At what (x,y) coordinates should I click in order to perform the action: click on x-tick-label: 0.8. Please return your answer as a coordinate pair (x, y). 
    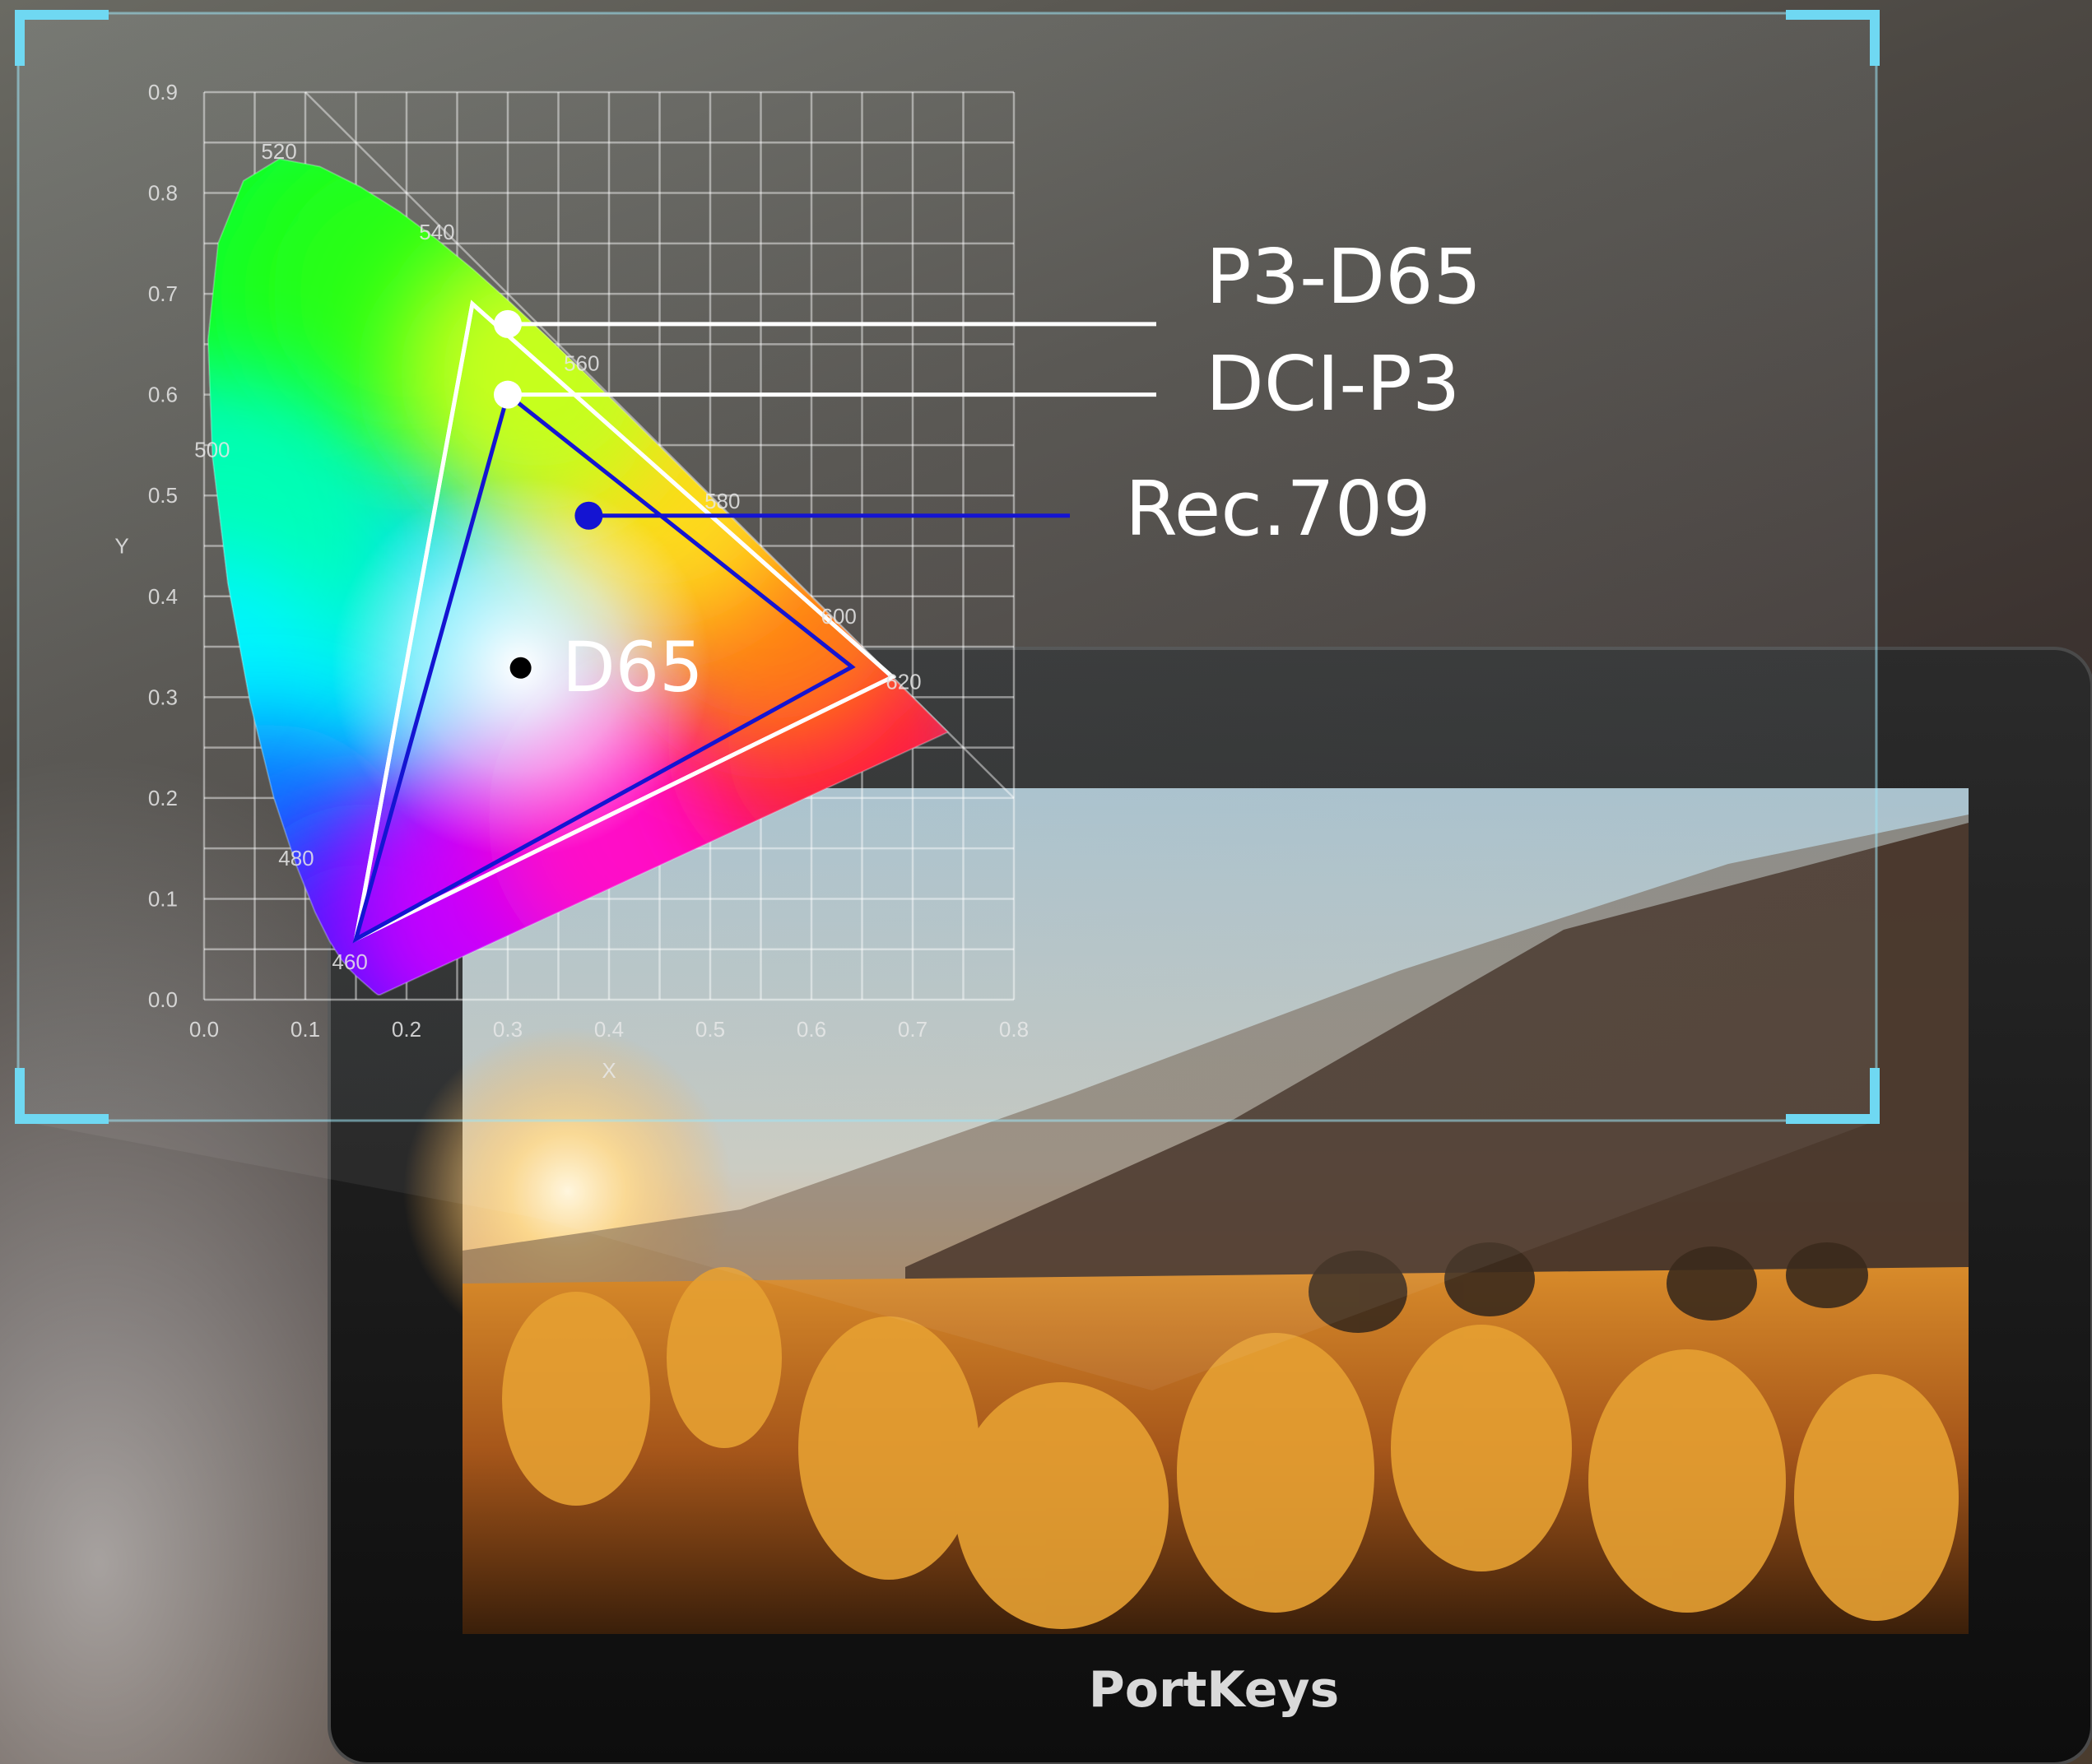
    Looking at the image, I should click on (1014, 1029).